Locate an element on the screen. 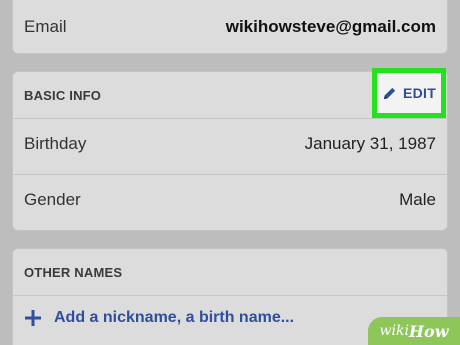 This screenshot has height=345, width=460. birthday-label: Birthday is located at coordinates (55, 143).